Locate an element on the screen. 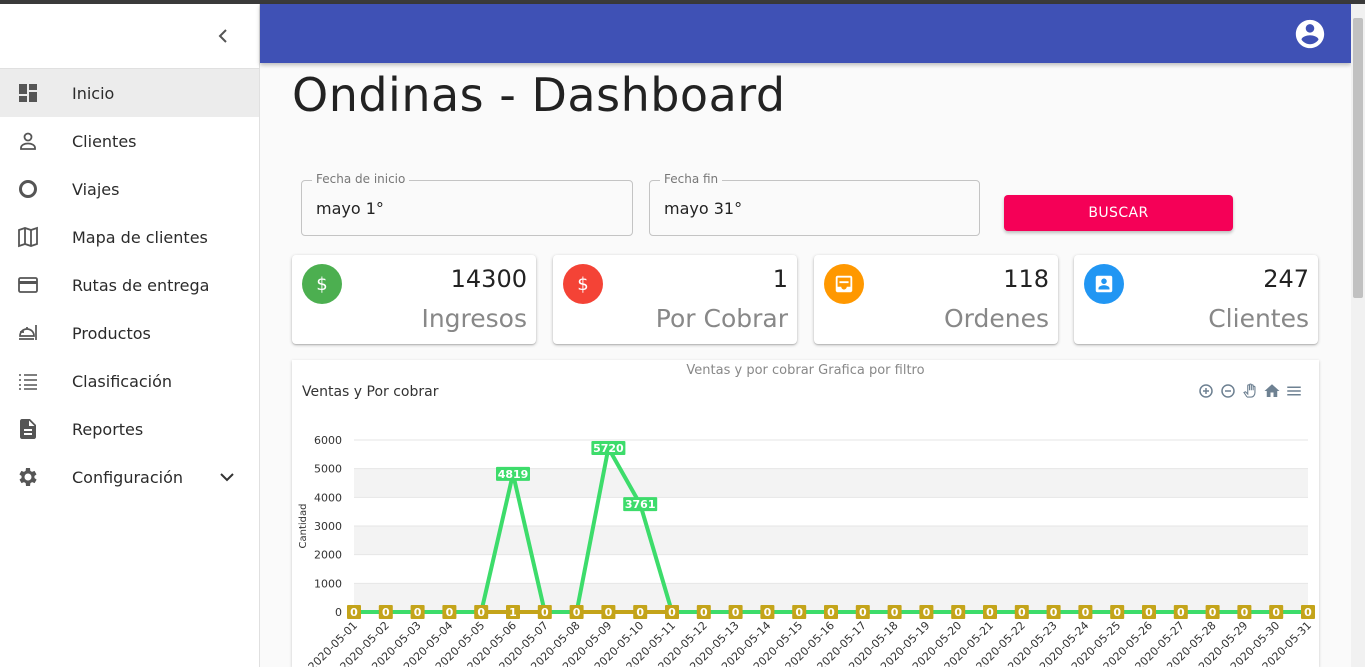  y-tick-label: 4000 is located at coordinates (328, 497).